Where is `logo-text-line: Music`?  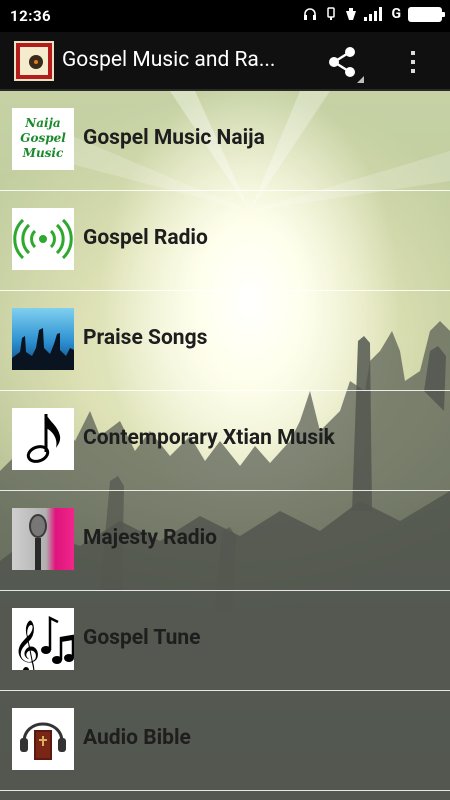
logo-text-line: Music is located at coordinates (43, 153).